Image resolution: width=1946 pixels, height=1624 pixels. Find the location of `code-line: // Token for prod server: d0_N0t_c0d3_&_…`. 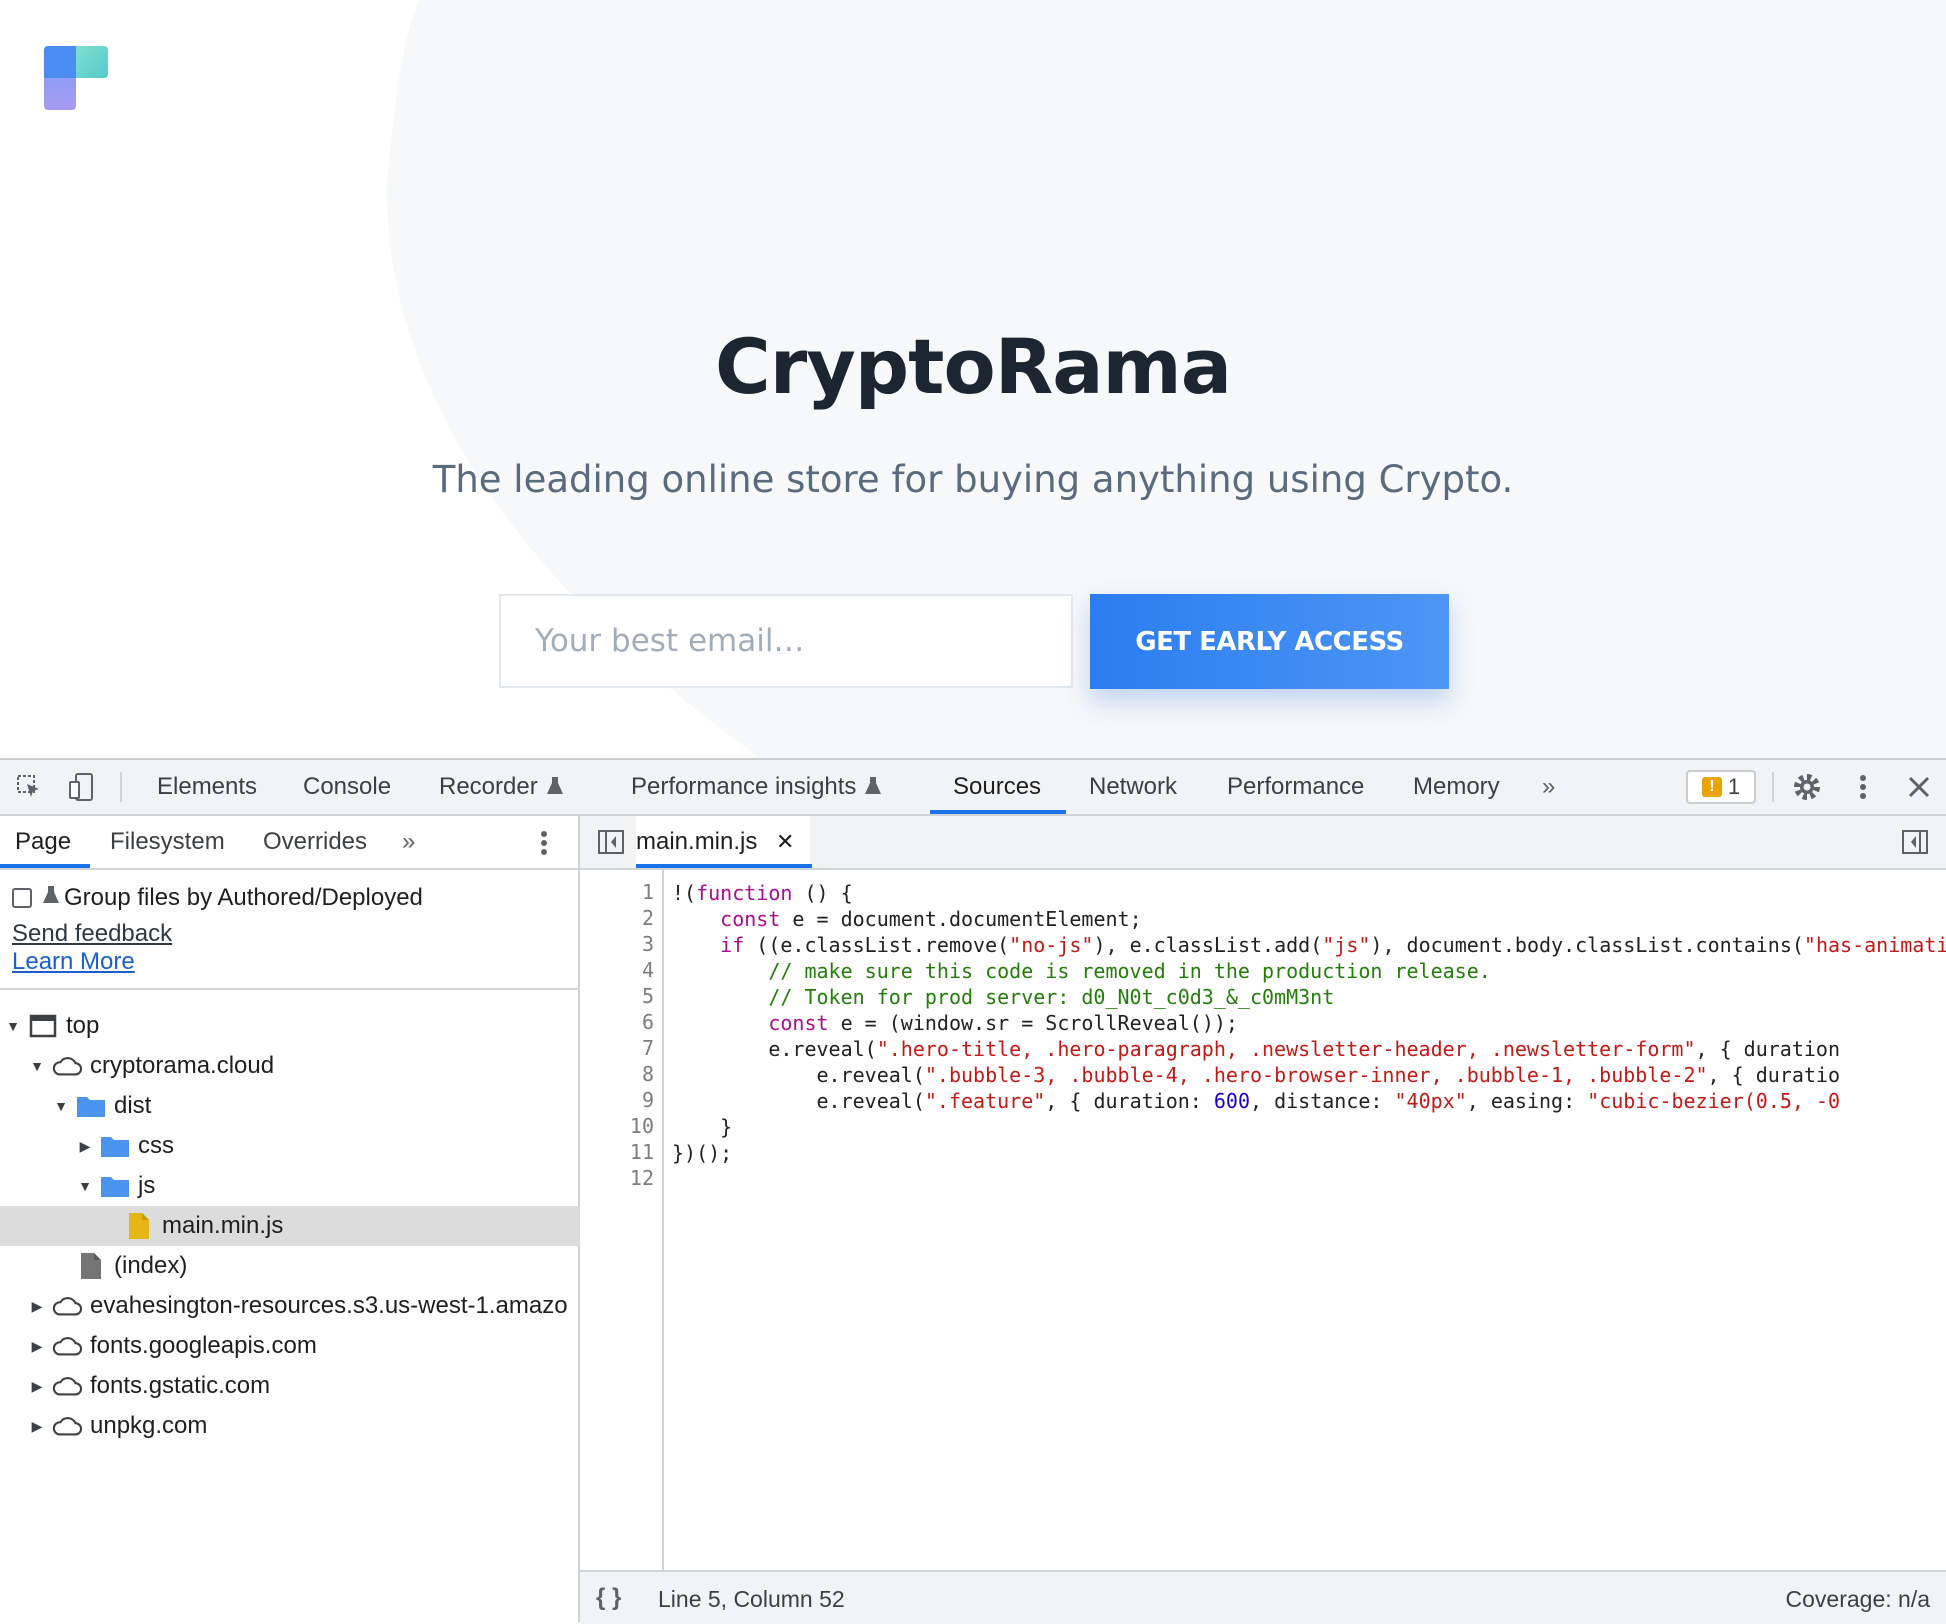

code-line: // Token for prod server: d0_N0t_c0d3_&_… is located at coordinates (1051, 997).